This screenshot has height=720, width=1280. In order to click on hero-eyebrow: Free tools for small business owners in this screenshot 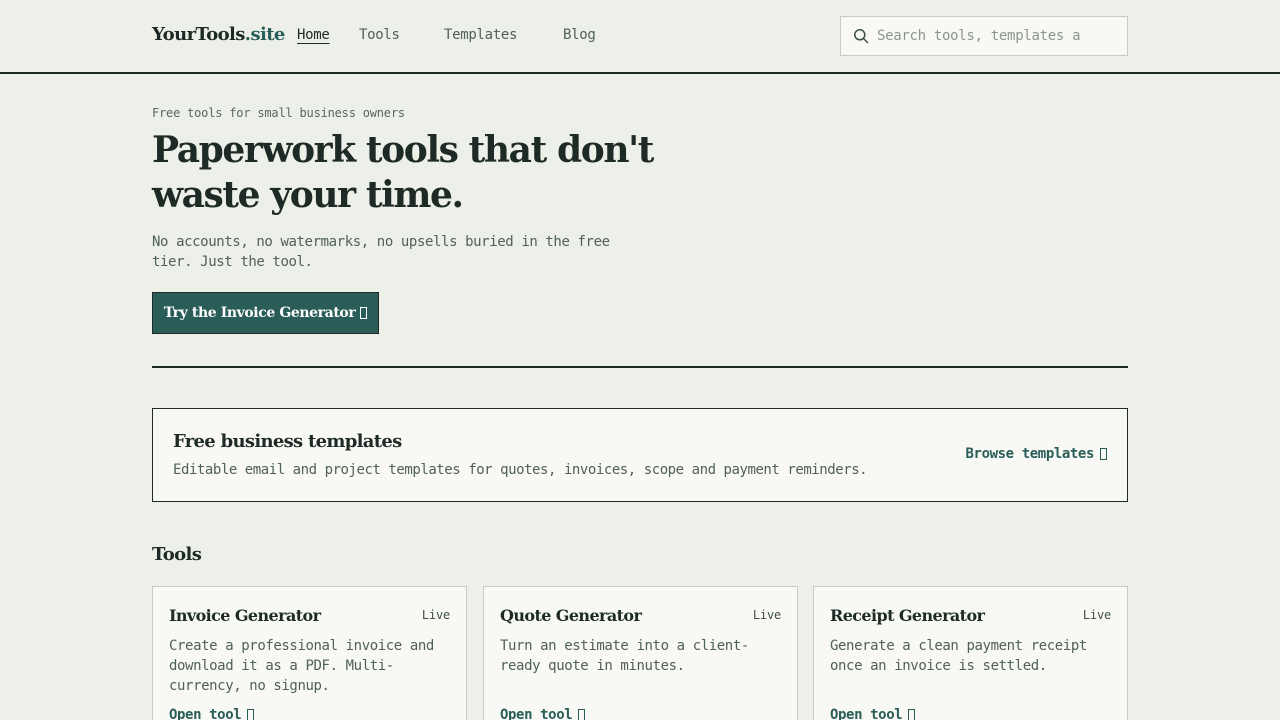, I will do `click(278, 113)`.